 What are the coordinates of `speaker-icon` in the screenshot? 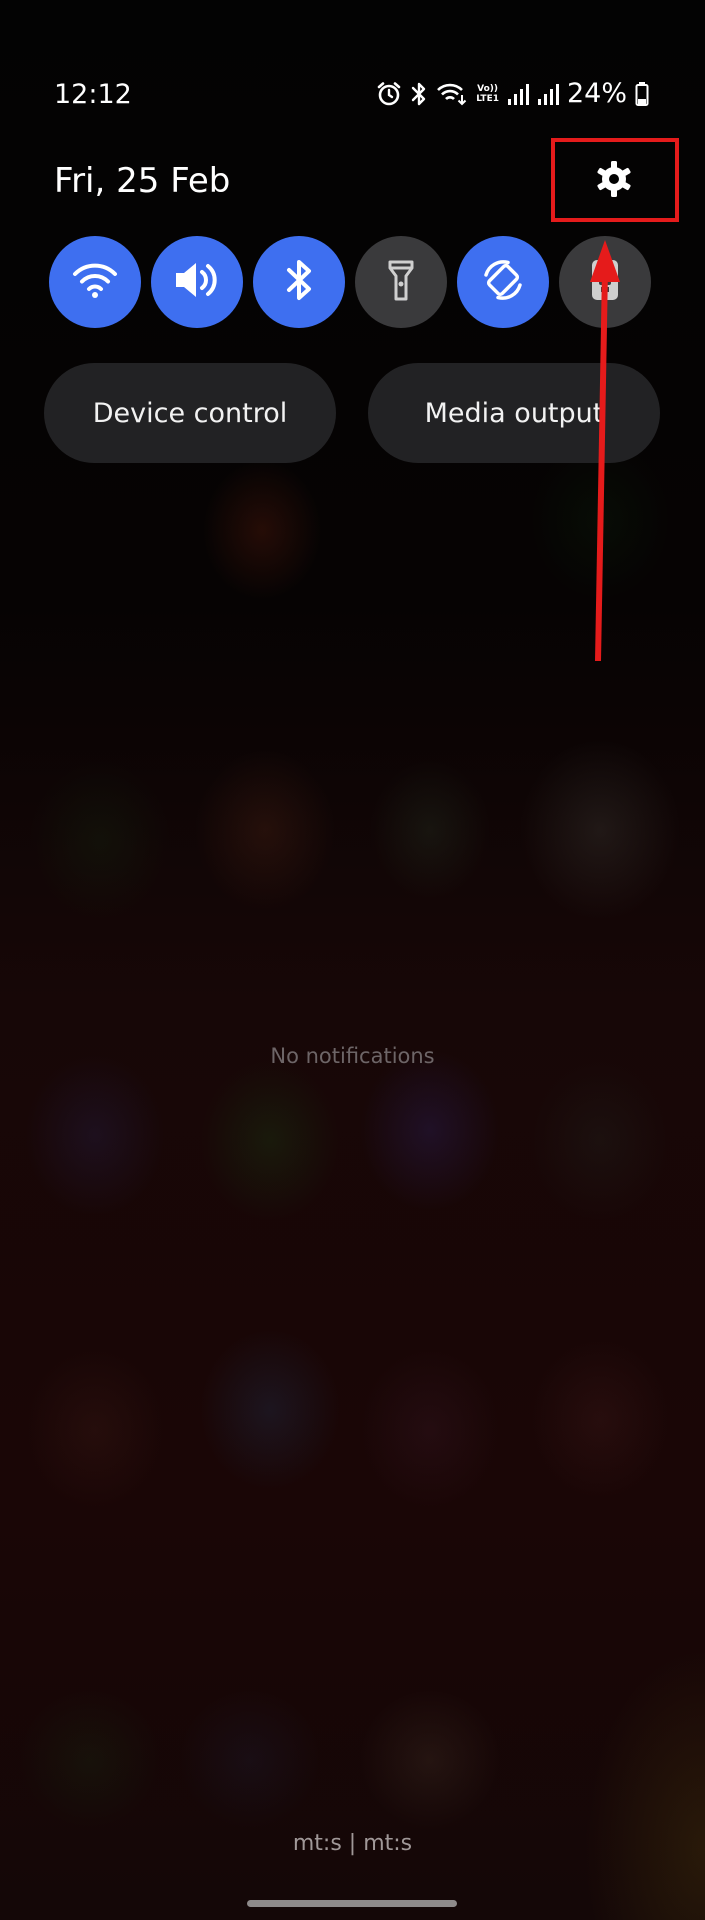 It's located at (197, 282).